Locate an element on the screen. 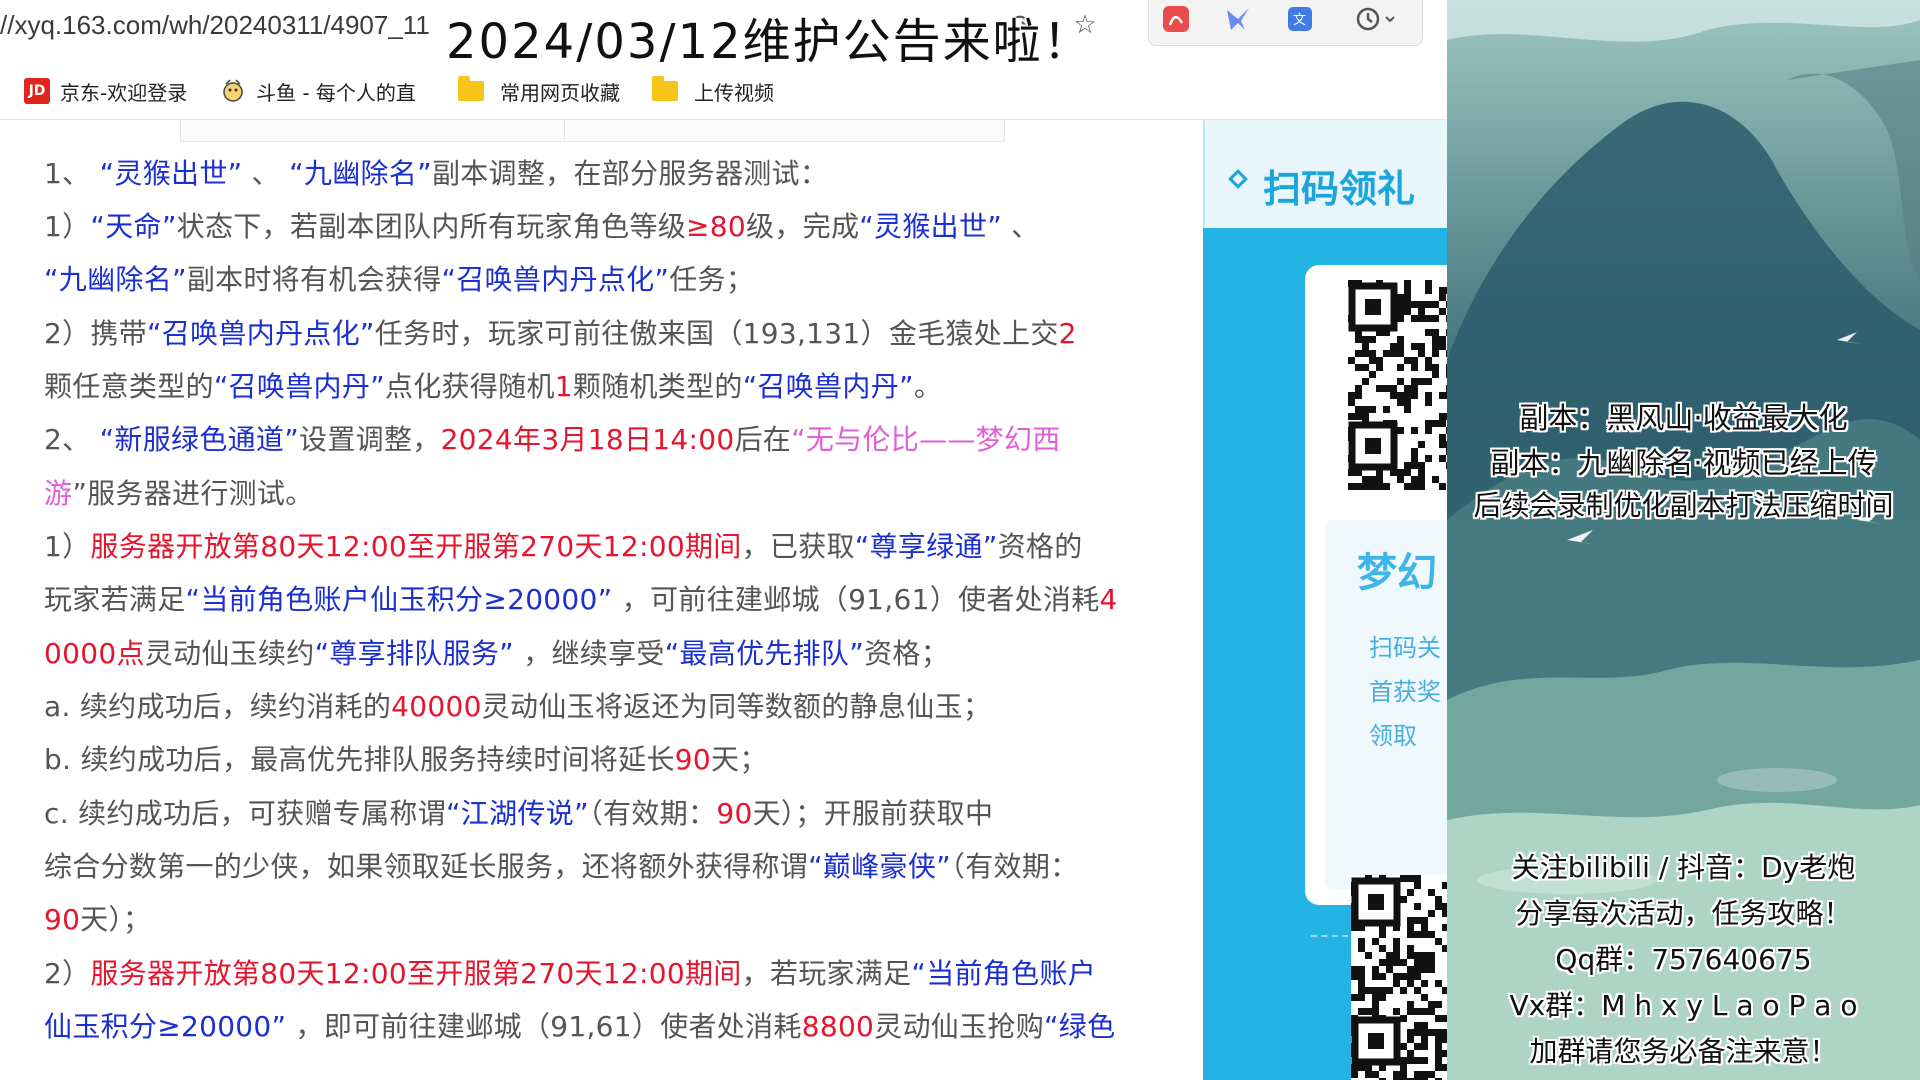 This screenshot has width=1920, height=1080. bookmark-folder-common: 常用网页收藏 is located at coordinates (539, 91).